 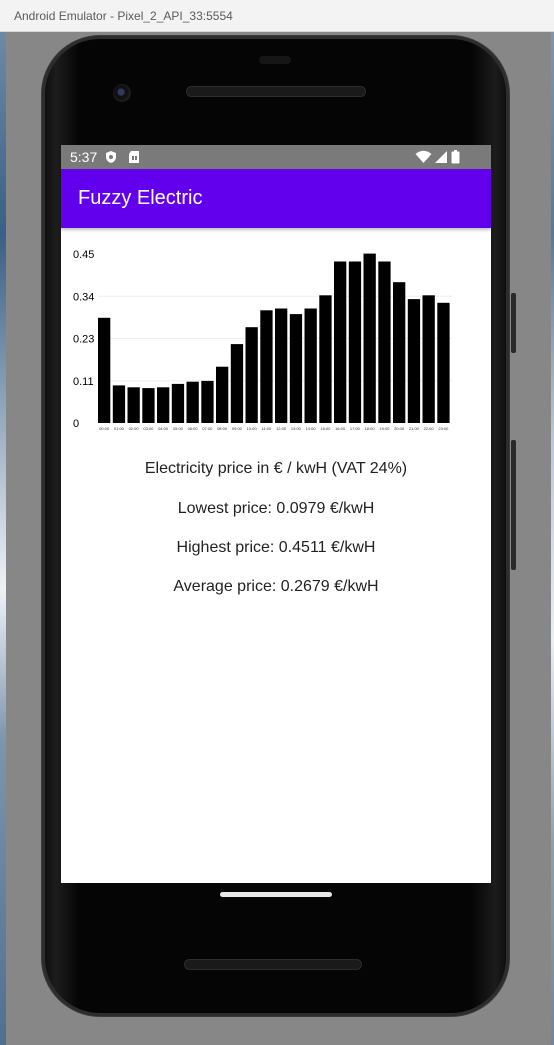 What do you see at coordinates (140, 198) in the screenshot?
I see `app-title: Fuzzy Electric` at bounding box center [140, 198].